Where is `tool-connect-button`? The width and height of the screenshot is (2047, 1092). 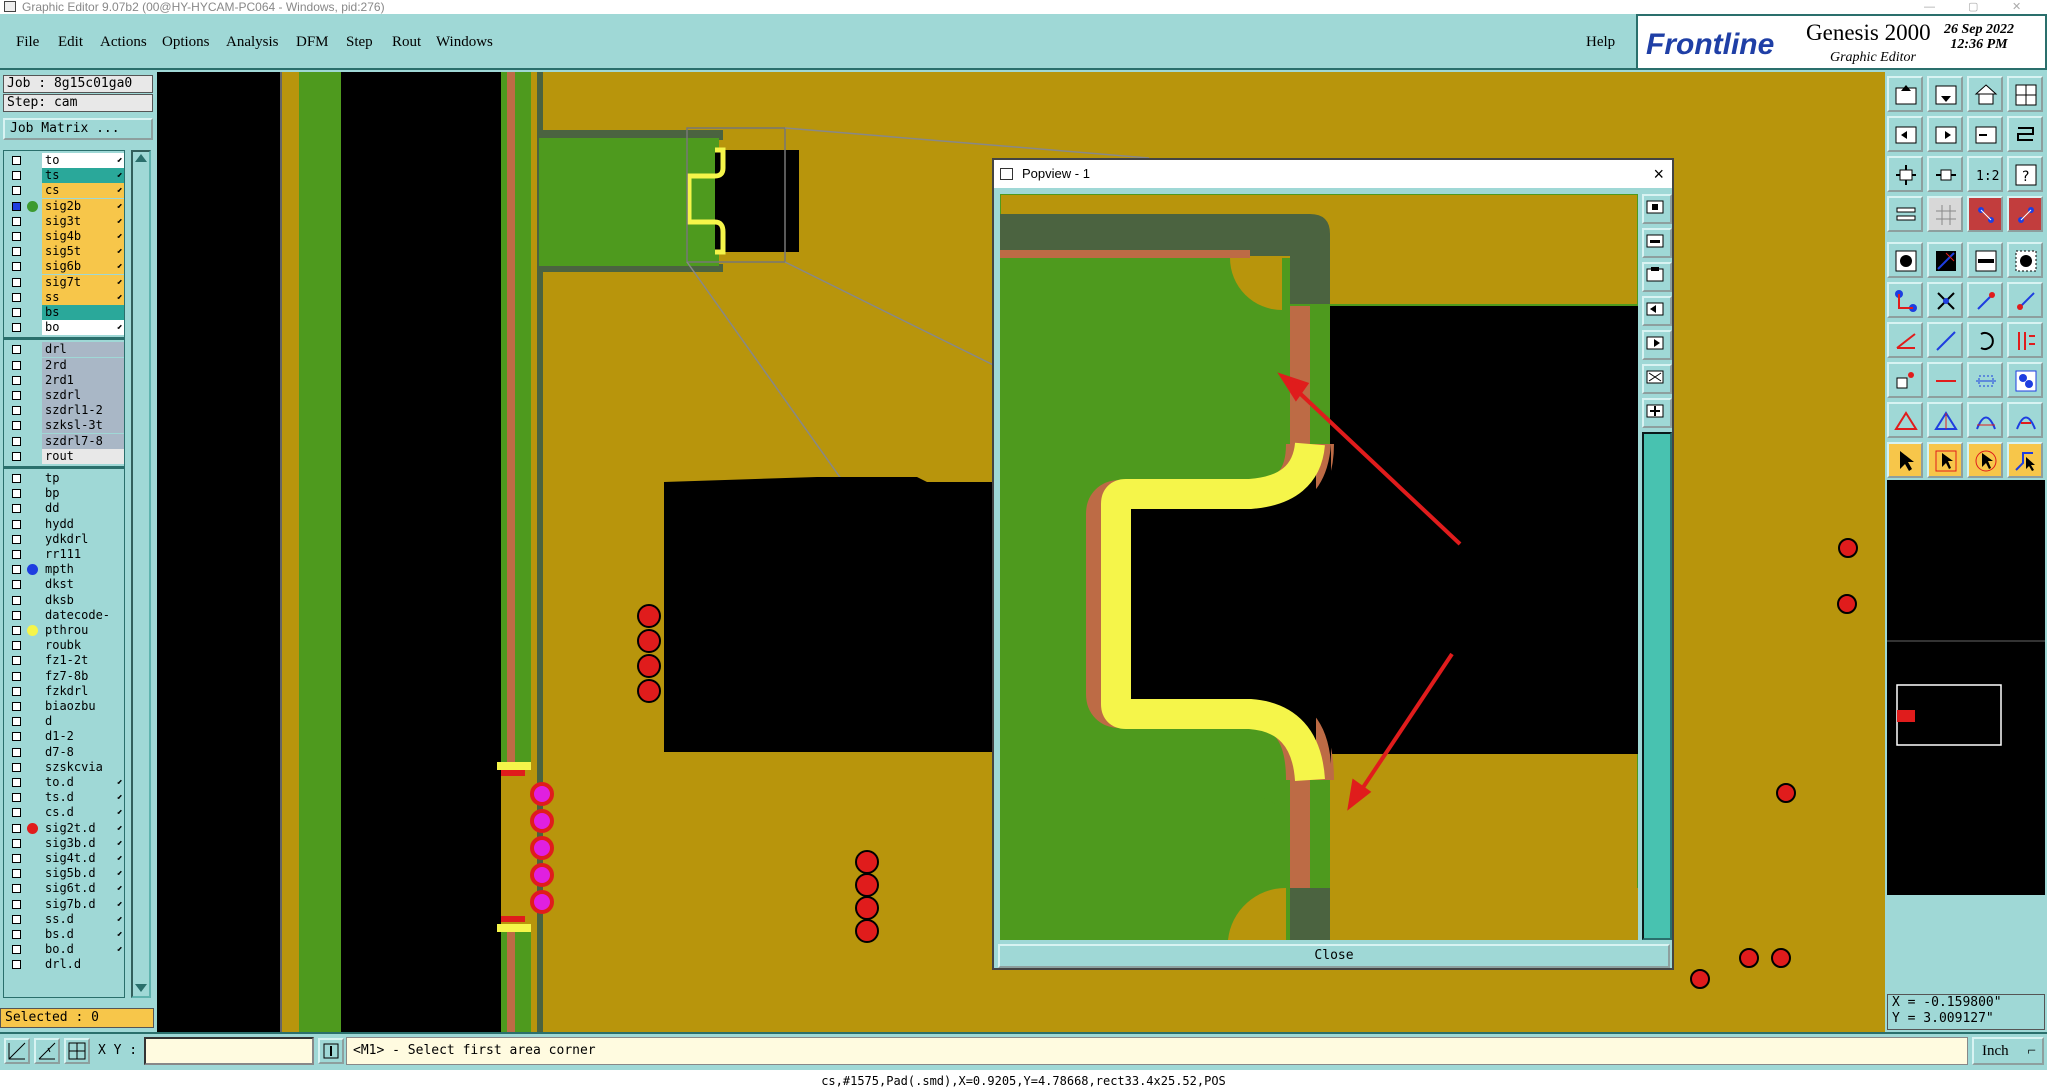
tool-connect-button is located at coordinates (1905, 300).